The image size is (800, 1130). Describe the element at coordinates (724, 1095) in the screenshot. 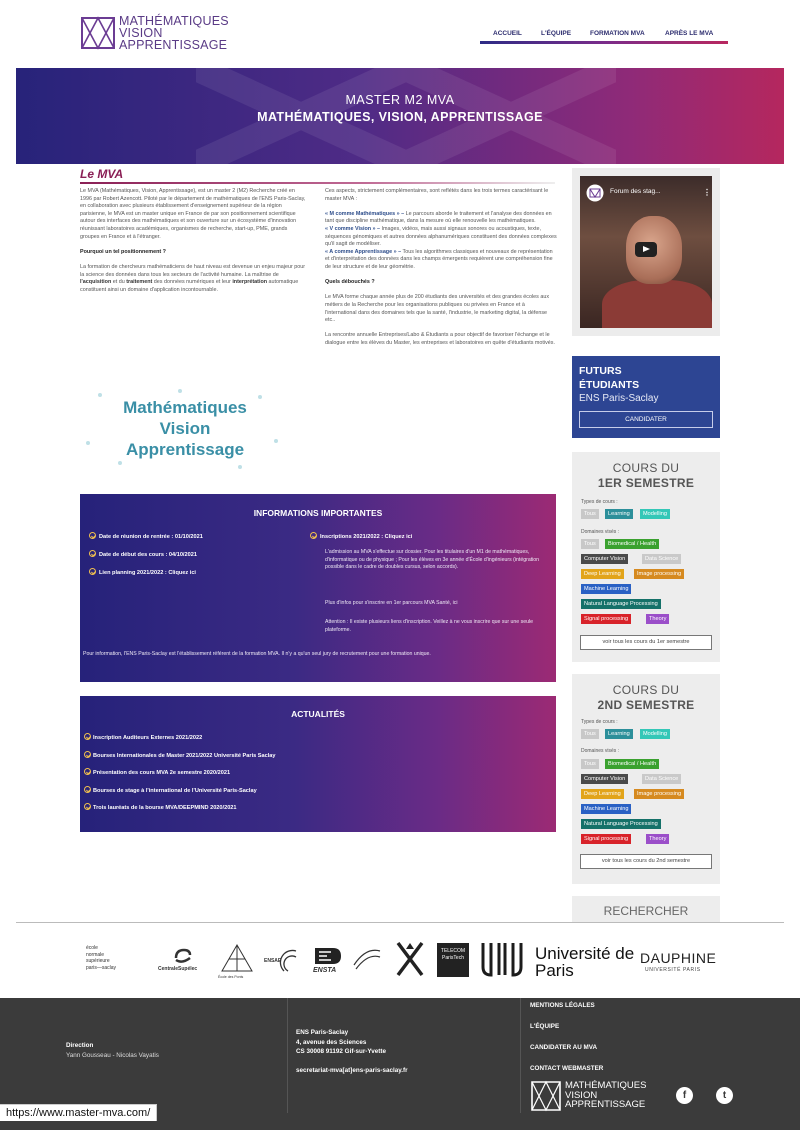

I see `twitter-icon: t` at that location.